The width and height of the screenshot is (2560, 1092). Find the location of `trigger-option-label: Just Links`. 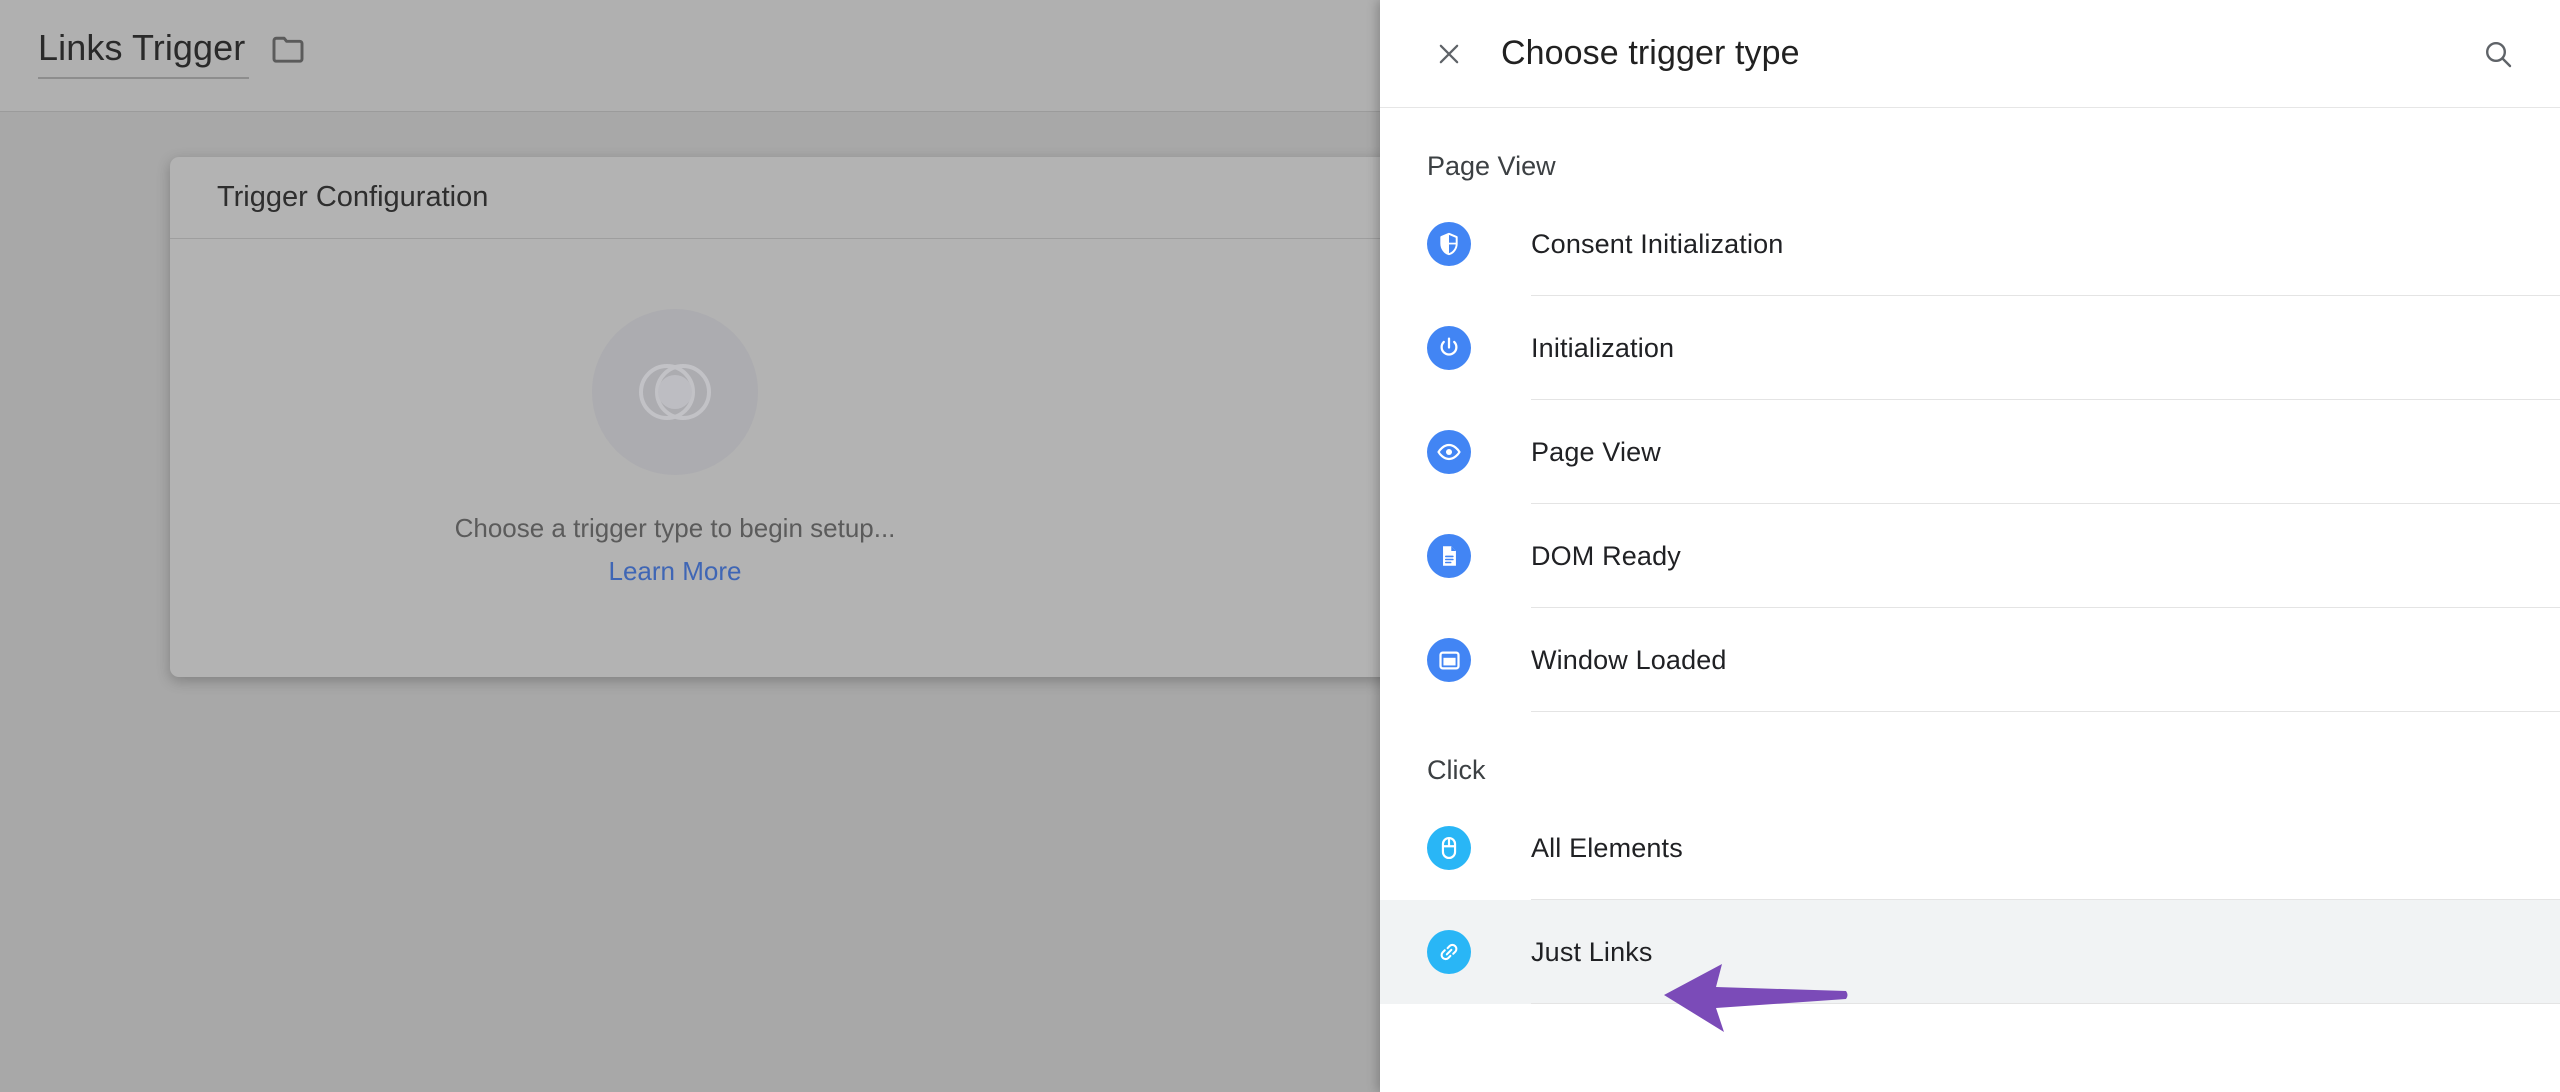

trigger-option-label: Just Links is located at coordinates (1592, 951).